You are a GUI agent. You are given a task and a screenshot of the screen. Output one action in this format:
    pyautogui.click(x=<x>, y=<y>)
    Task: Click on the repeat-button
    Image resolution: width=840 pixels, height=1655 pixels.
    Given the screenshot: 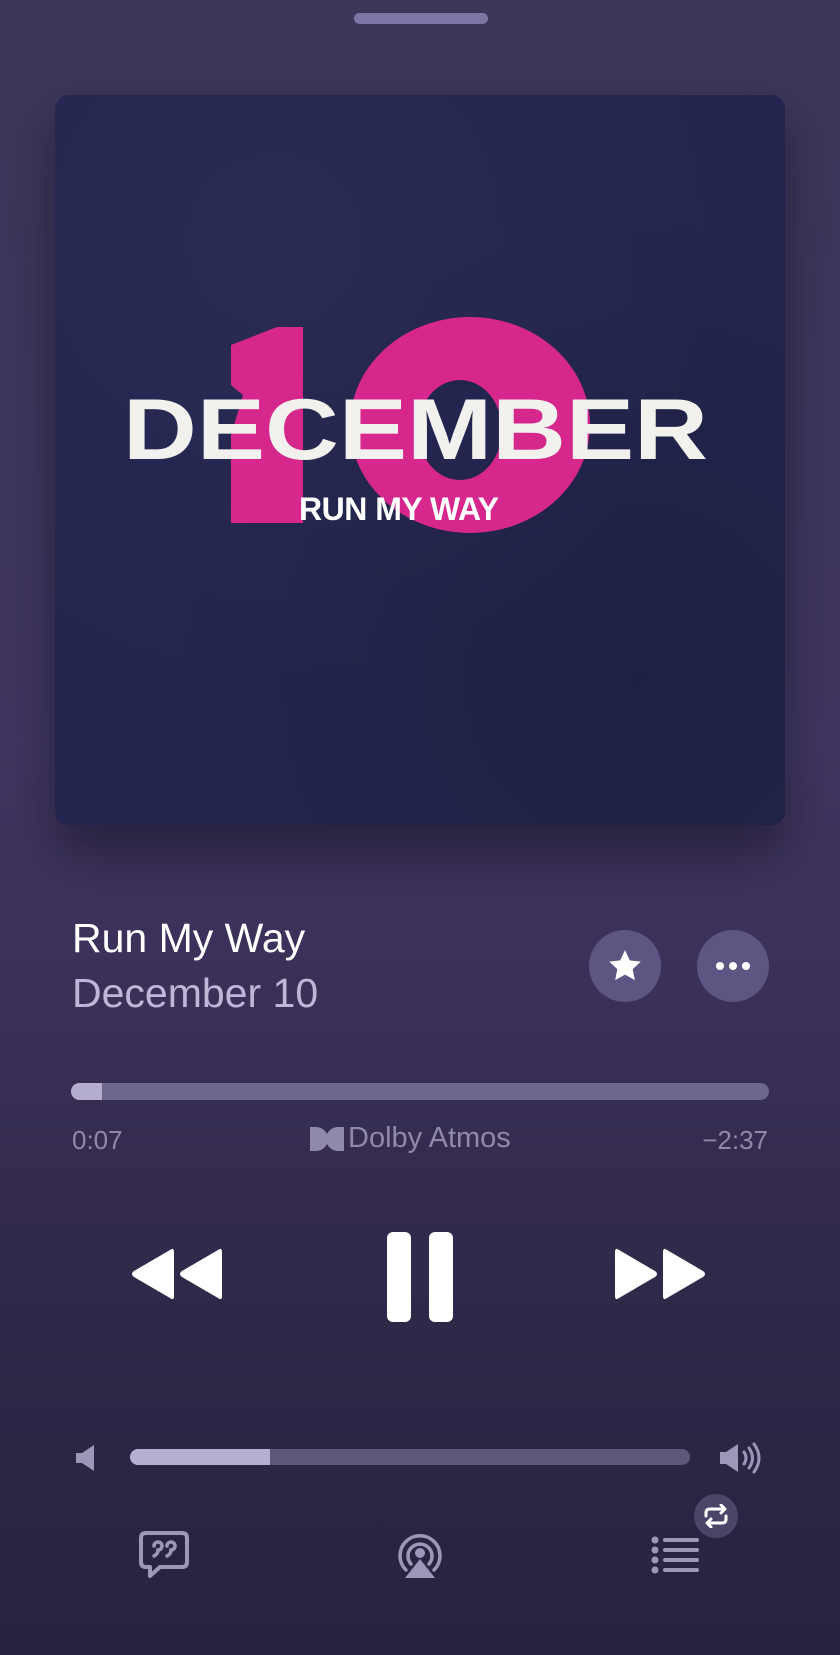 What is the action you would take?
    pyautogui.click(x=716, y=1516)
    